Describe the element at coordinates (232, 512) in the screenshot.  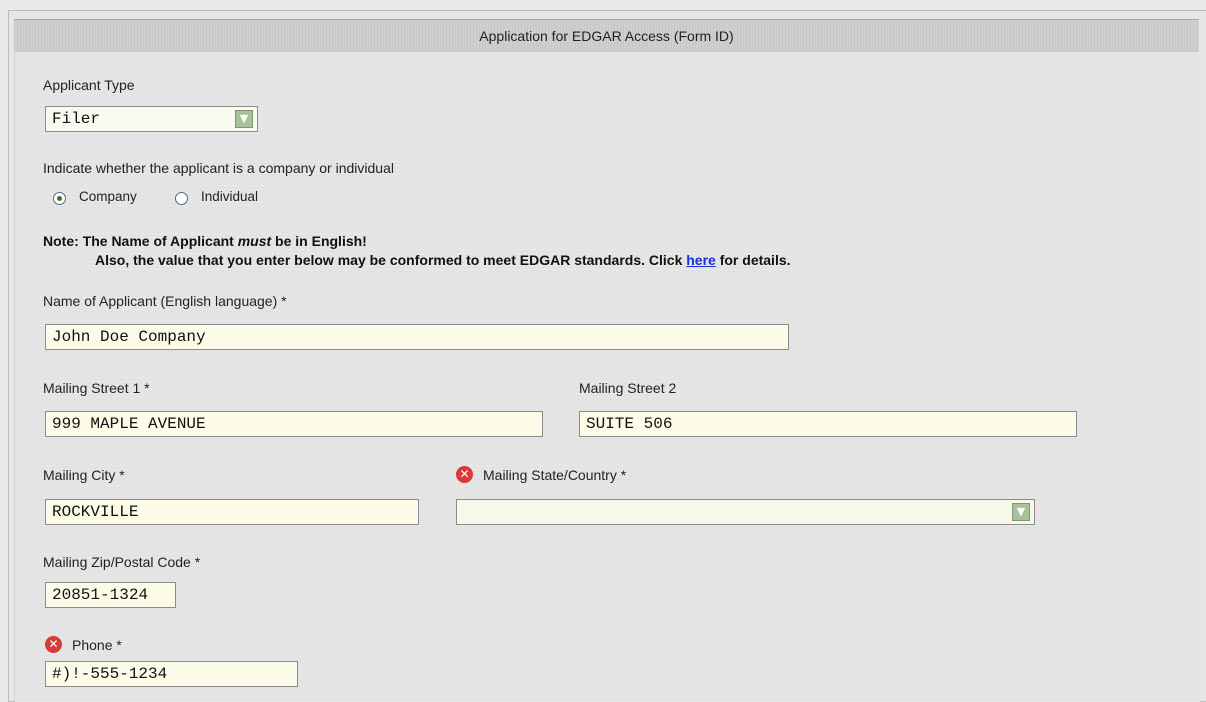
I see `city-input: ROCKVILLE` at that location.